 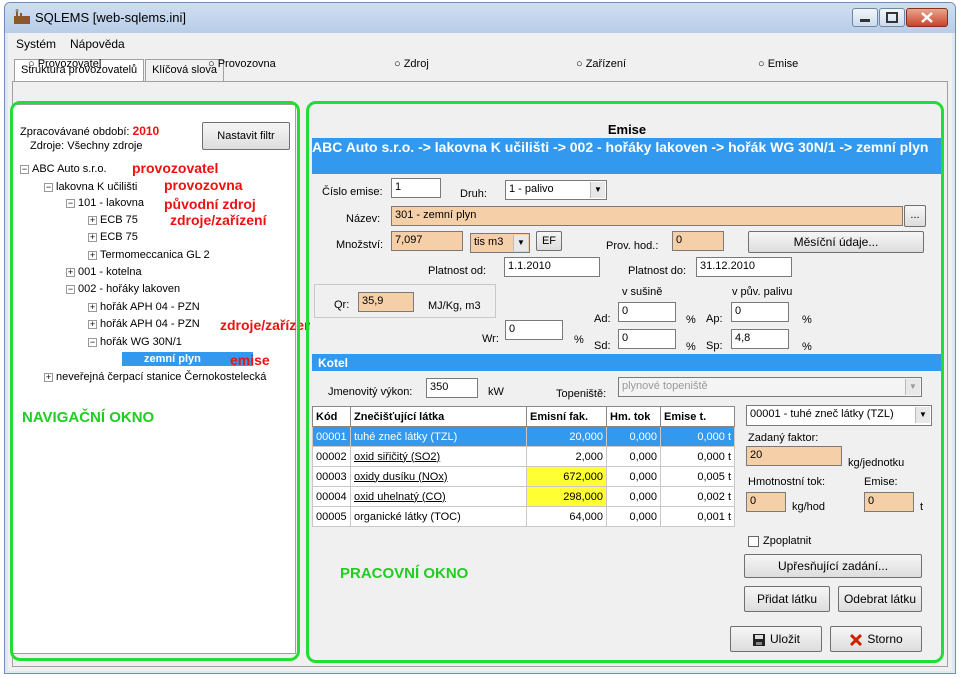 I want to click on radio-label: Zdroj, so click(x=416, y=64).